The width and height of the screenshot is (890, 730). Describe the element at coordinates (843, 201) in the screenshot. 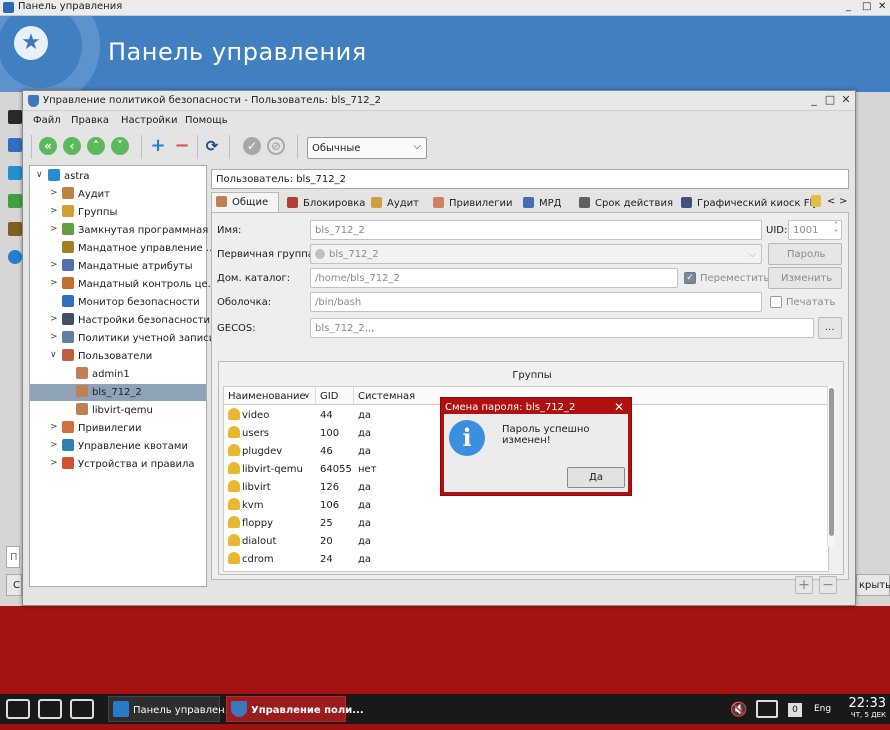

I see `tab-scroll-right: >` at that location.